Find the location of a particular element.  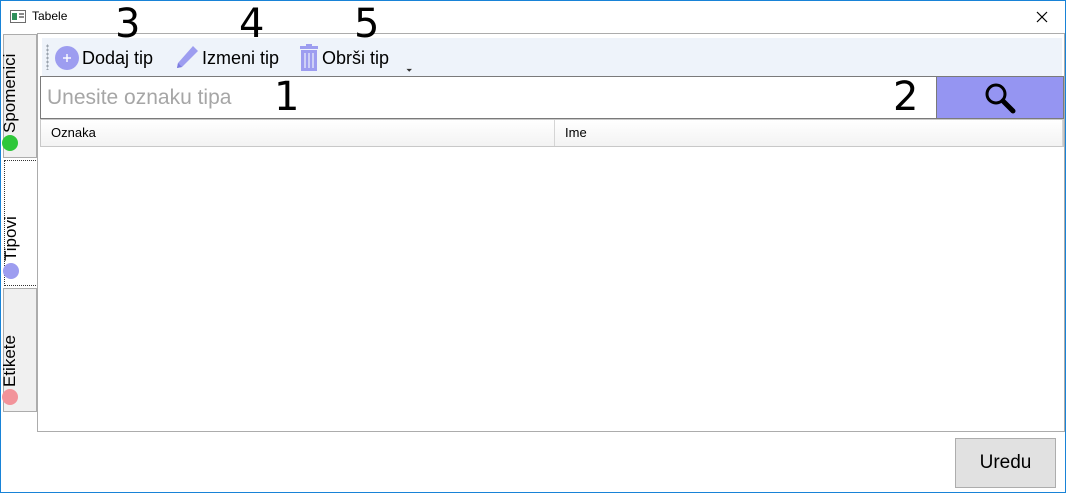

toolbar-overflow-icon: ⏷ is located at coordinates (409, 71).